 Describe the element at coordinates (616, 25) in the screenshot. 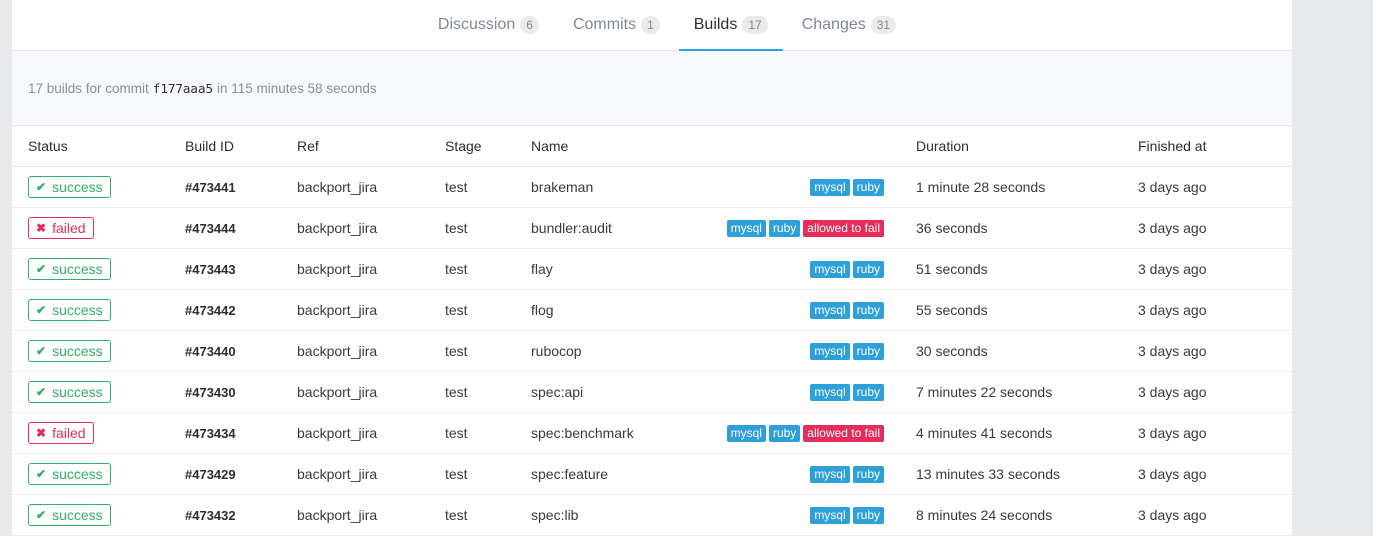

I see `tab-commits: Commits 1` at that location.